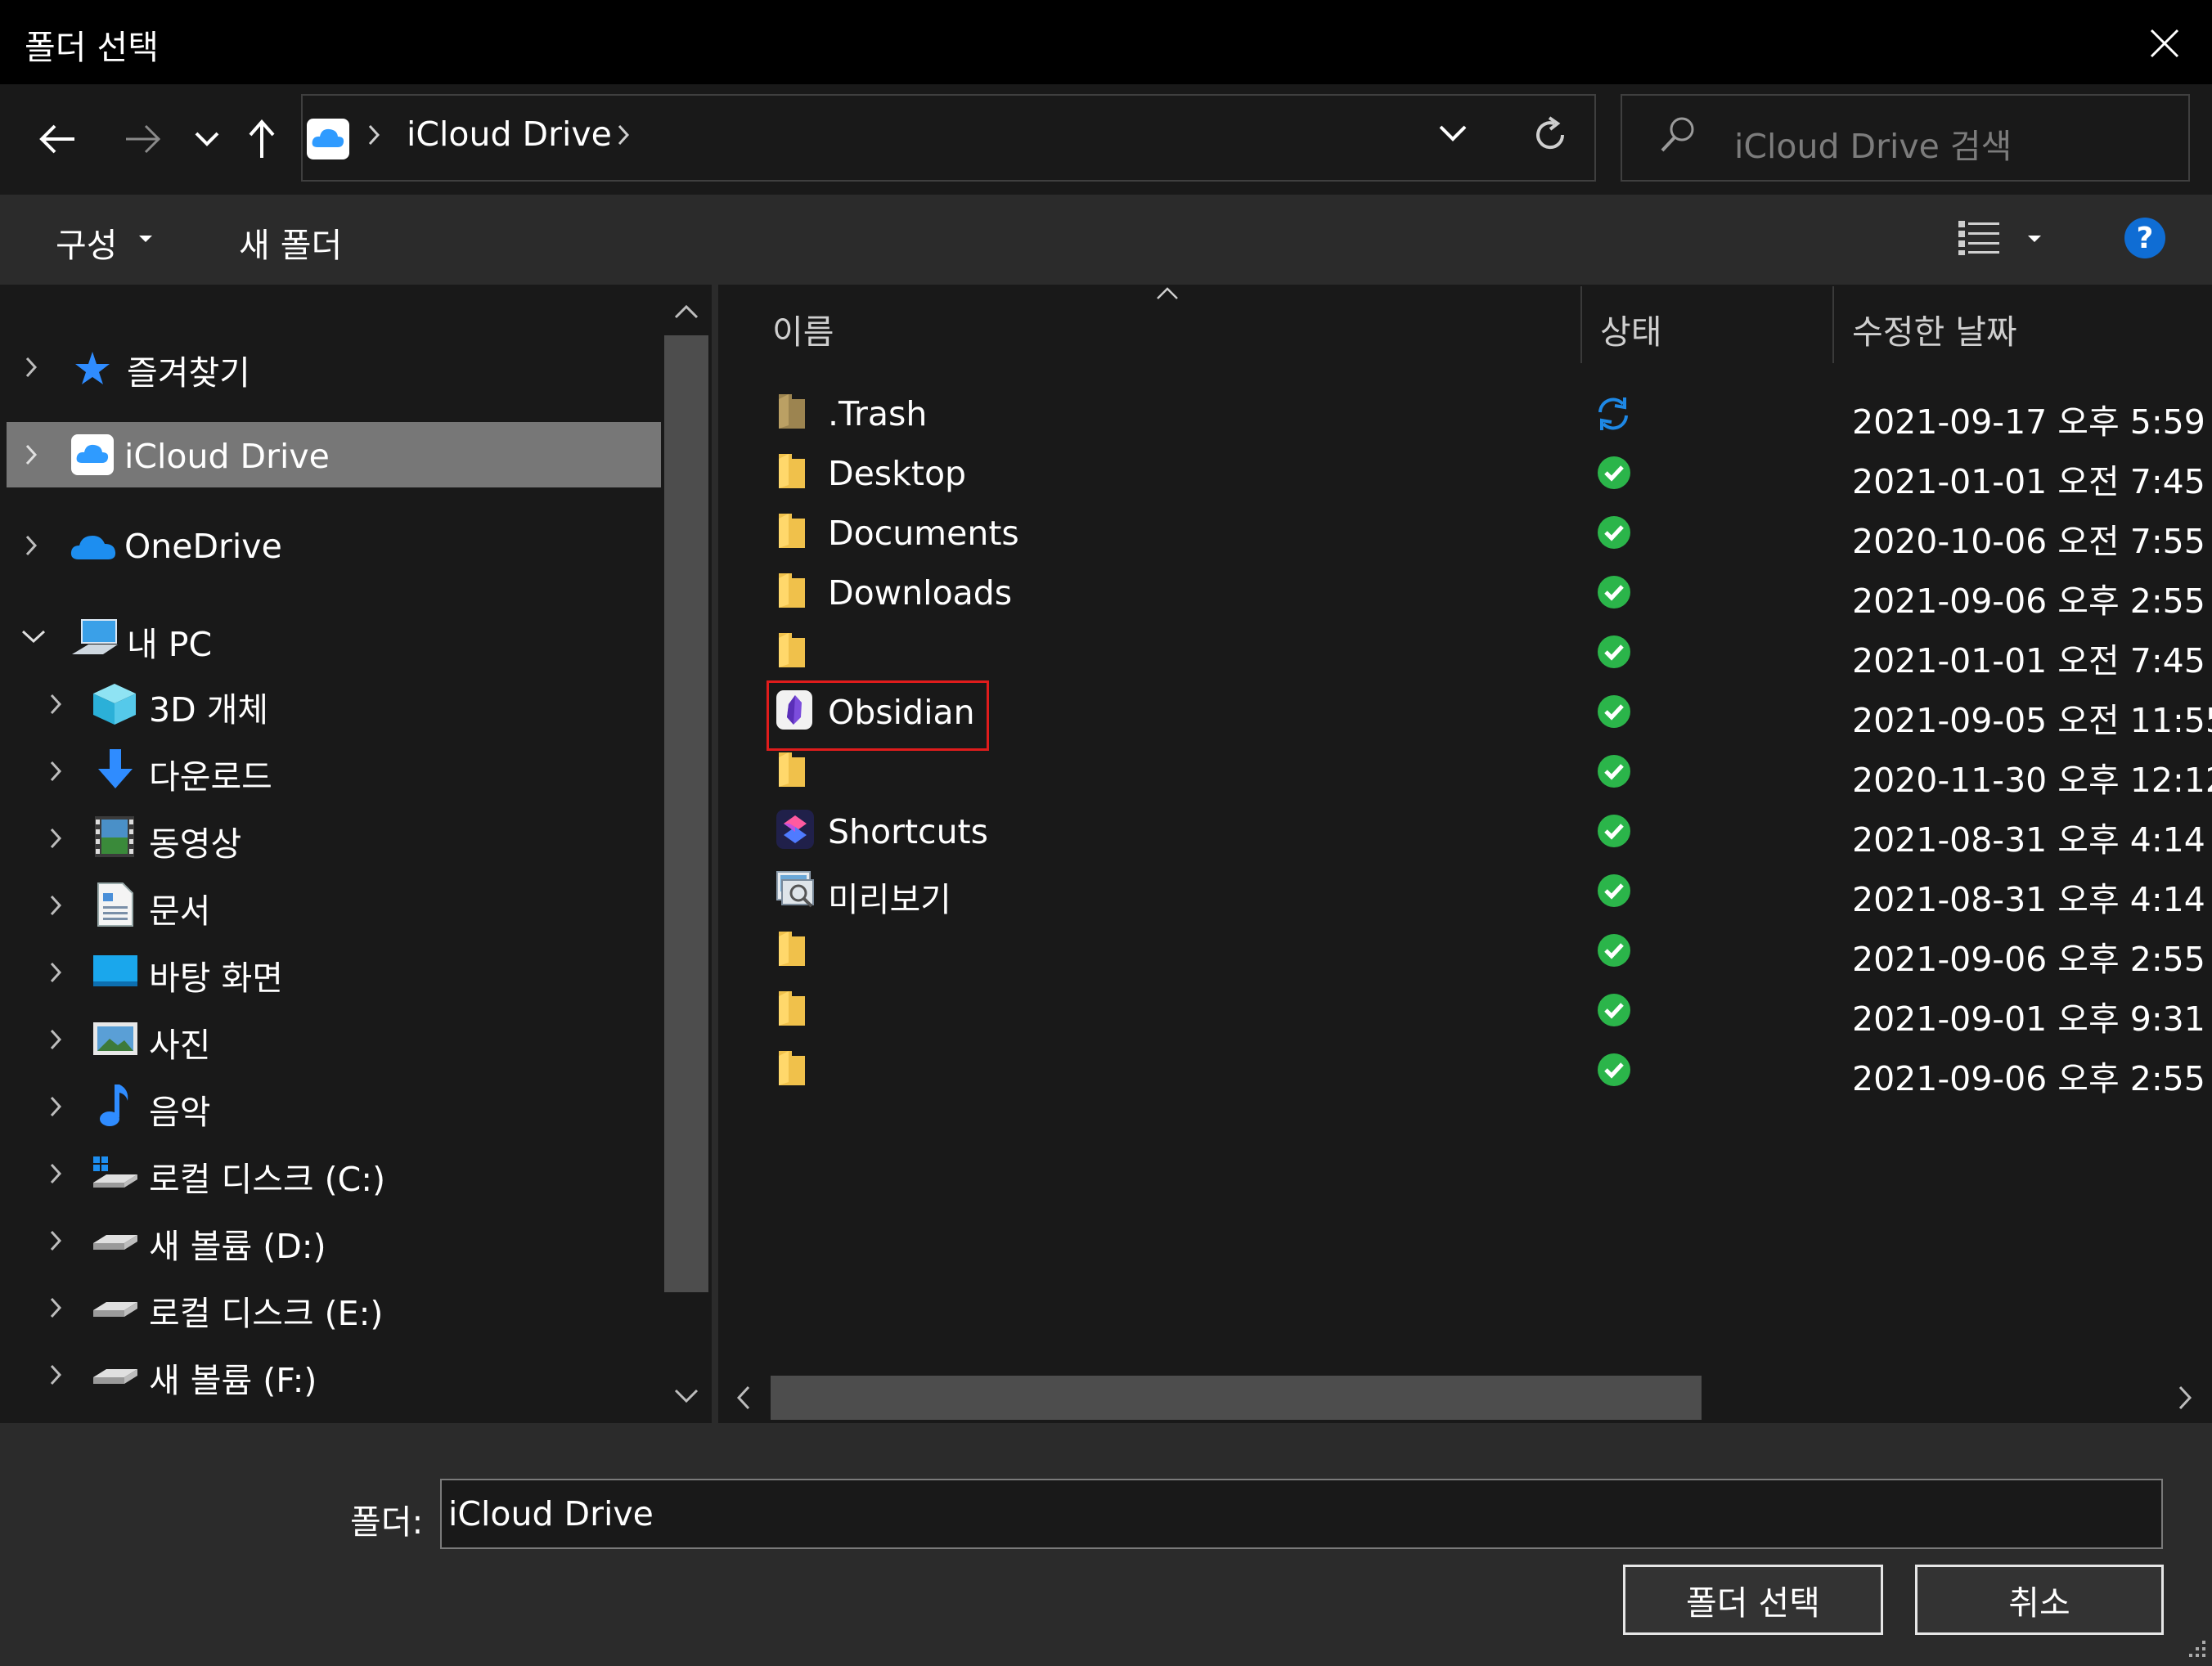 Image resolution: width=2212 pixels, height=1666 pixels. Describe the element at coordinates (715, 854) in the screenshot. I see `pane-divider` at that location.